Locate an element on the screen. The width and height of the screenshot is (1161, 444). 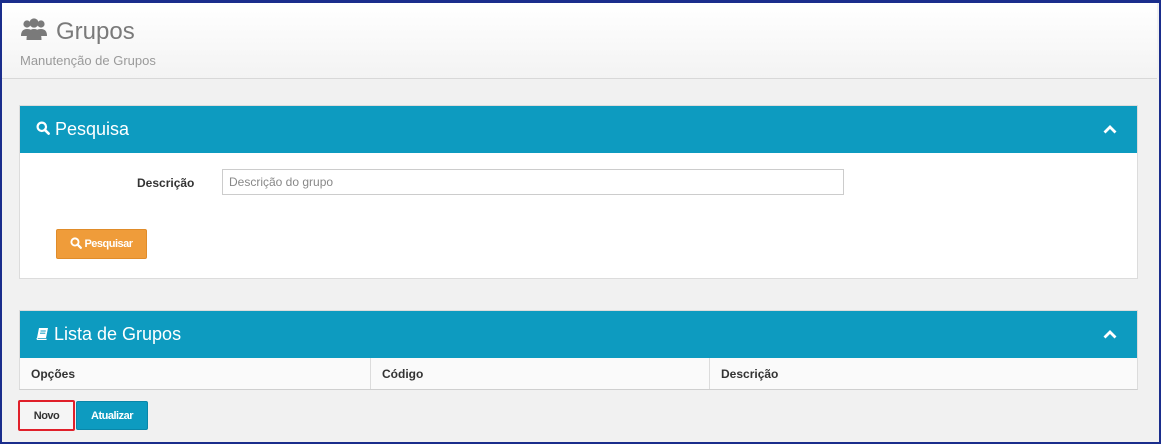
list-panel-title-text: Lista de Grupos is located at coordinates (118, 334).